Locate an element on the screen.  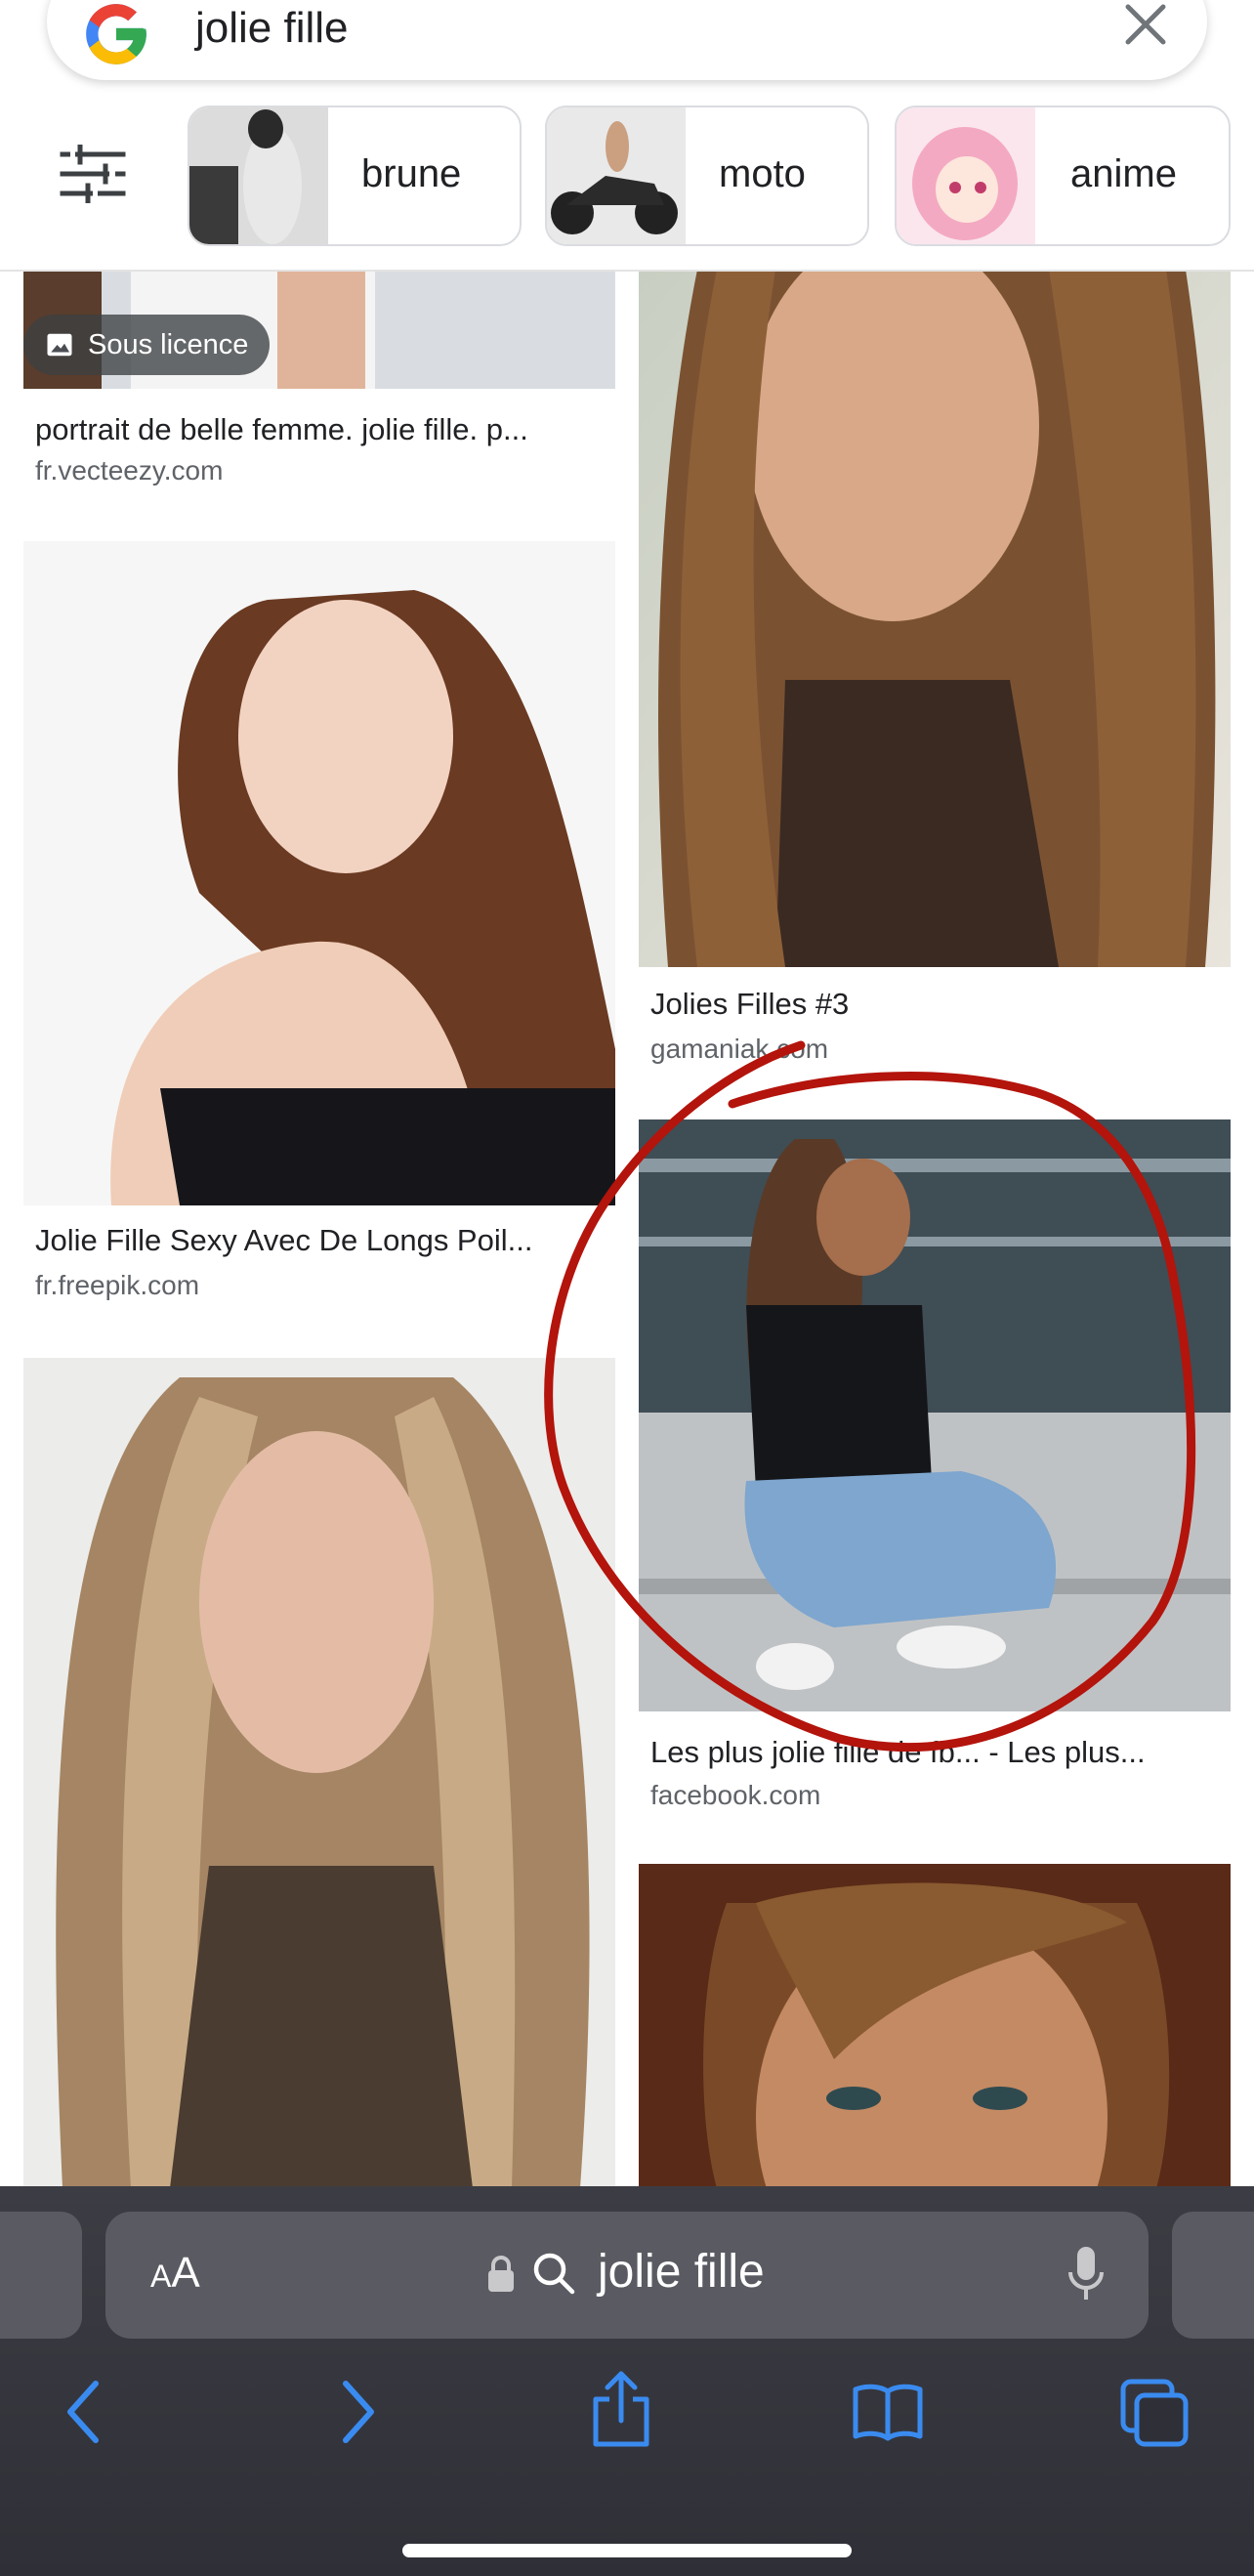
text-size-small-a: A is located at coordinates (161, 2276).